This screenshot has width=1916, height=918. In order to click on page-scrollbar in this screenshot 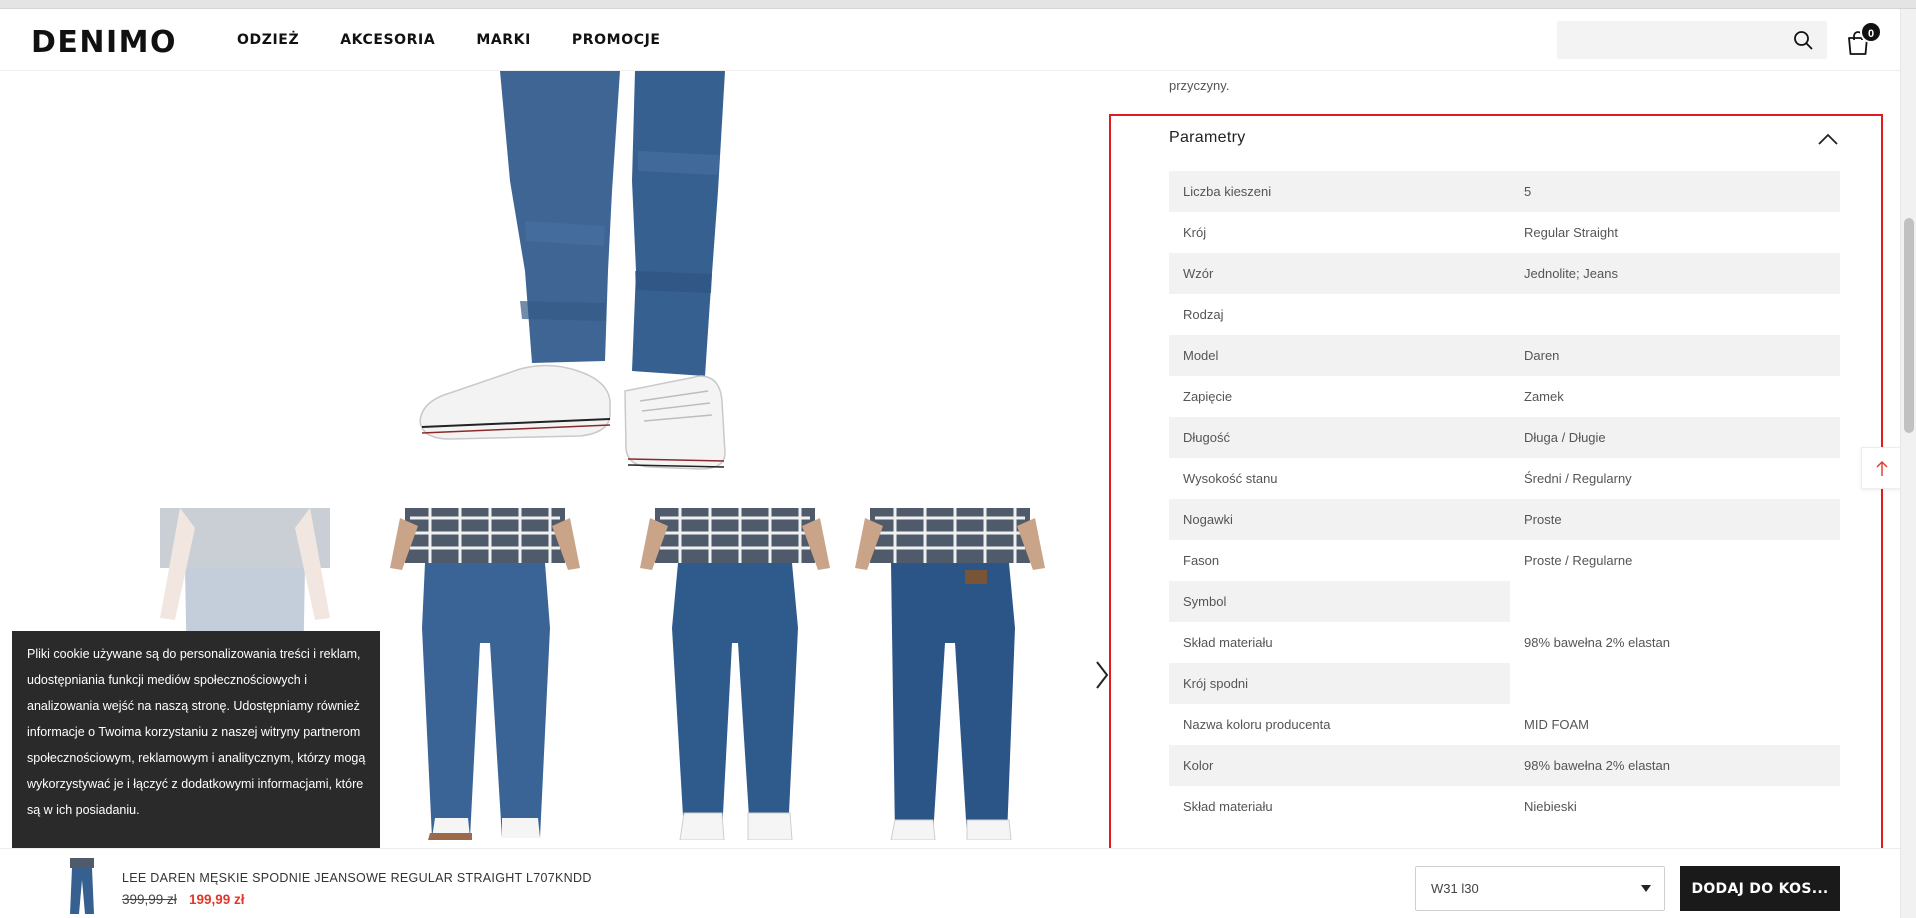, I will do `click(1908, 463)`.